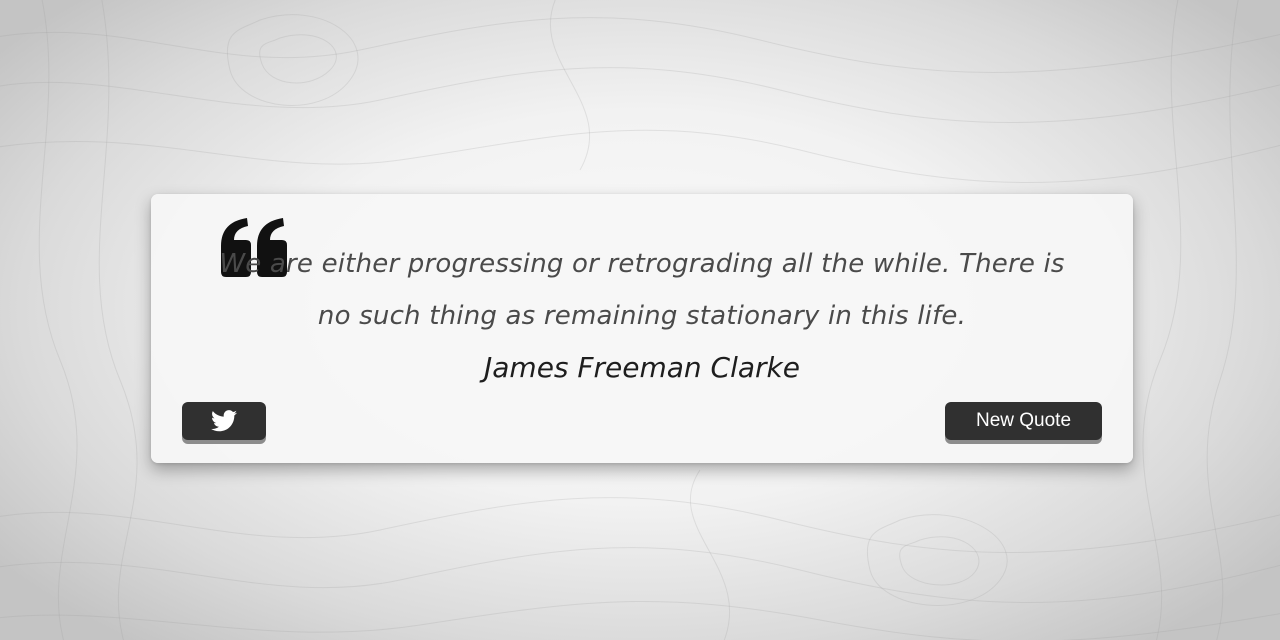  I want to click on twitter-bird-icon, so click(224, 421).